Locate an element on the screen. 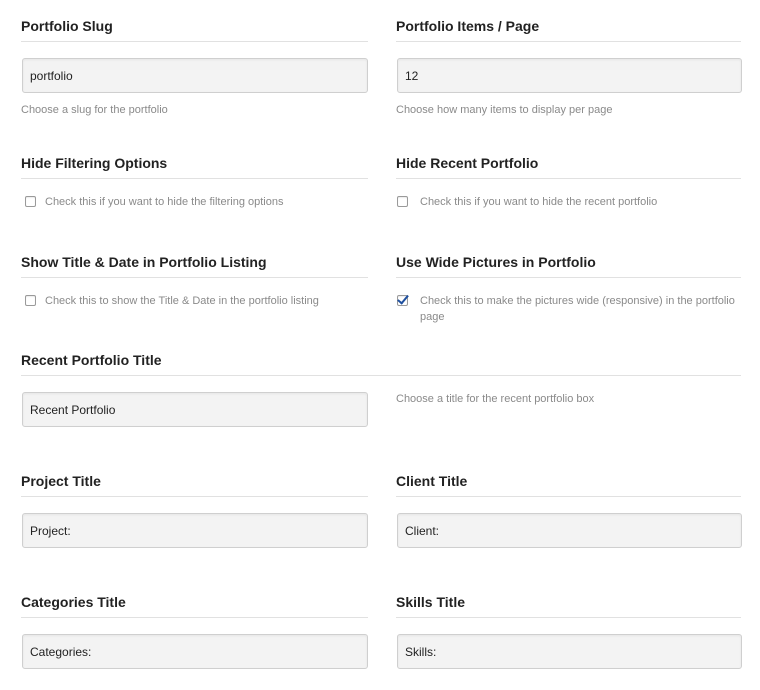 This screenshot has height=690, width=760. hide-filtering-checkbox is located at coordinates (30, 201).